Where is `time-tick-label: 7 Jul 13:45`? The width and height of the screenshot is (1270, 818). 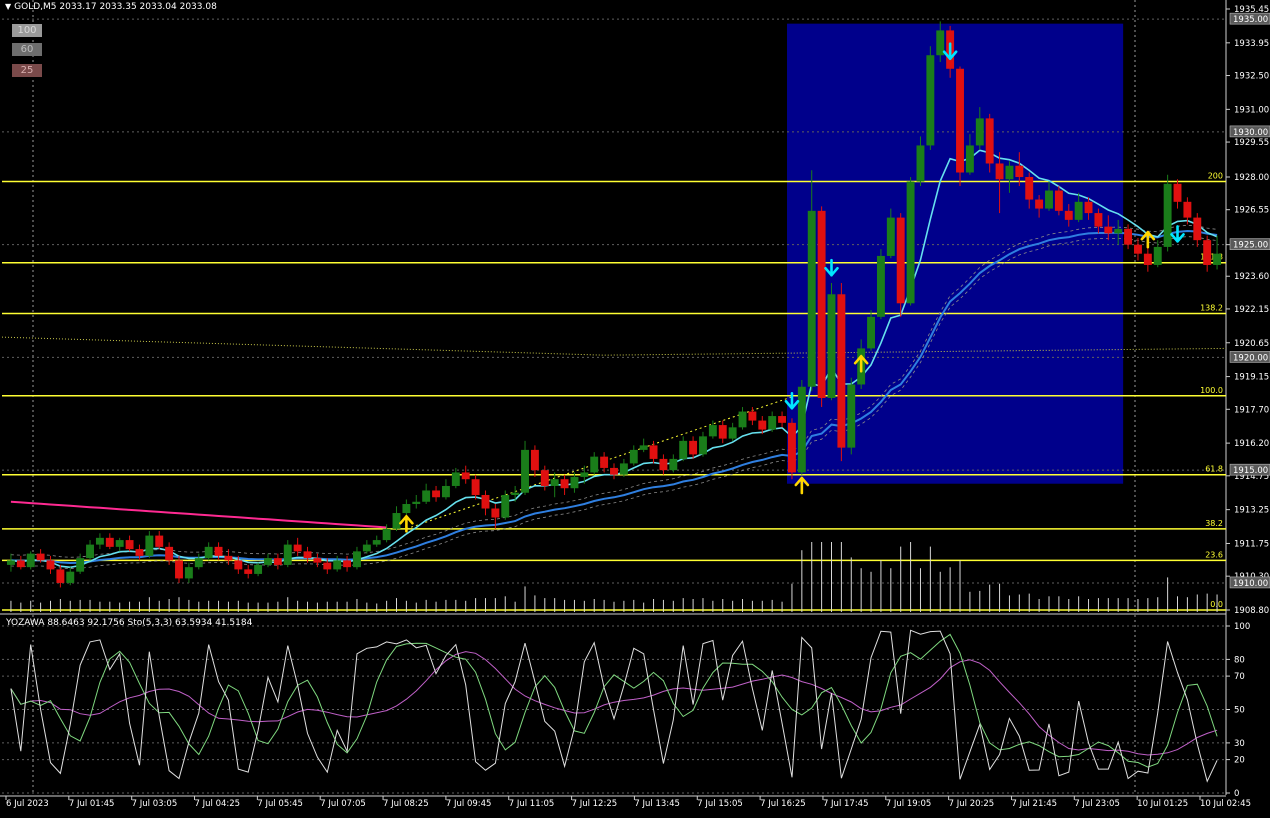 time-tick-label: 7 Jul 13:45 is located at coordinates (657, 804).